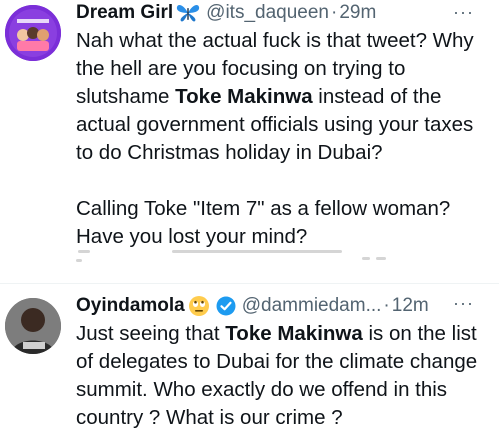 This screenshot has height=432, width=499. I want to click on tweet-header: Oyindamola @dammiedam... · 12m, so click(252, 306).